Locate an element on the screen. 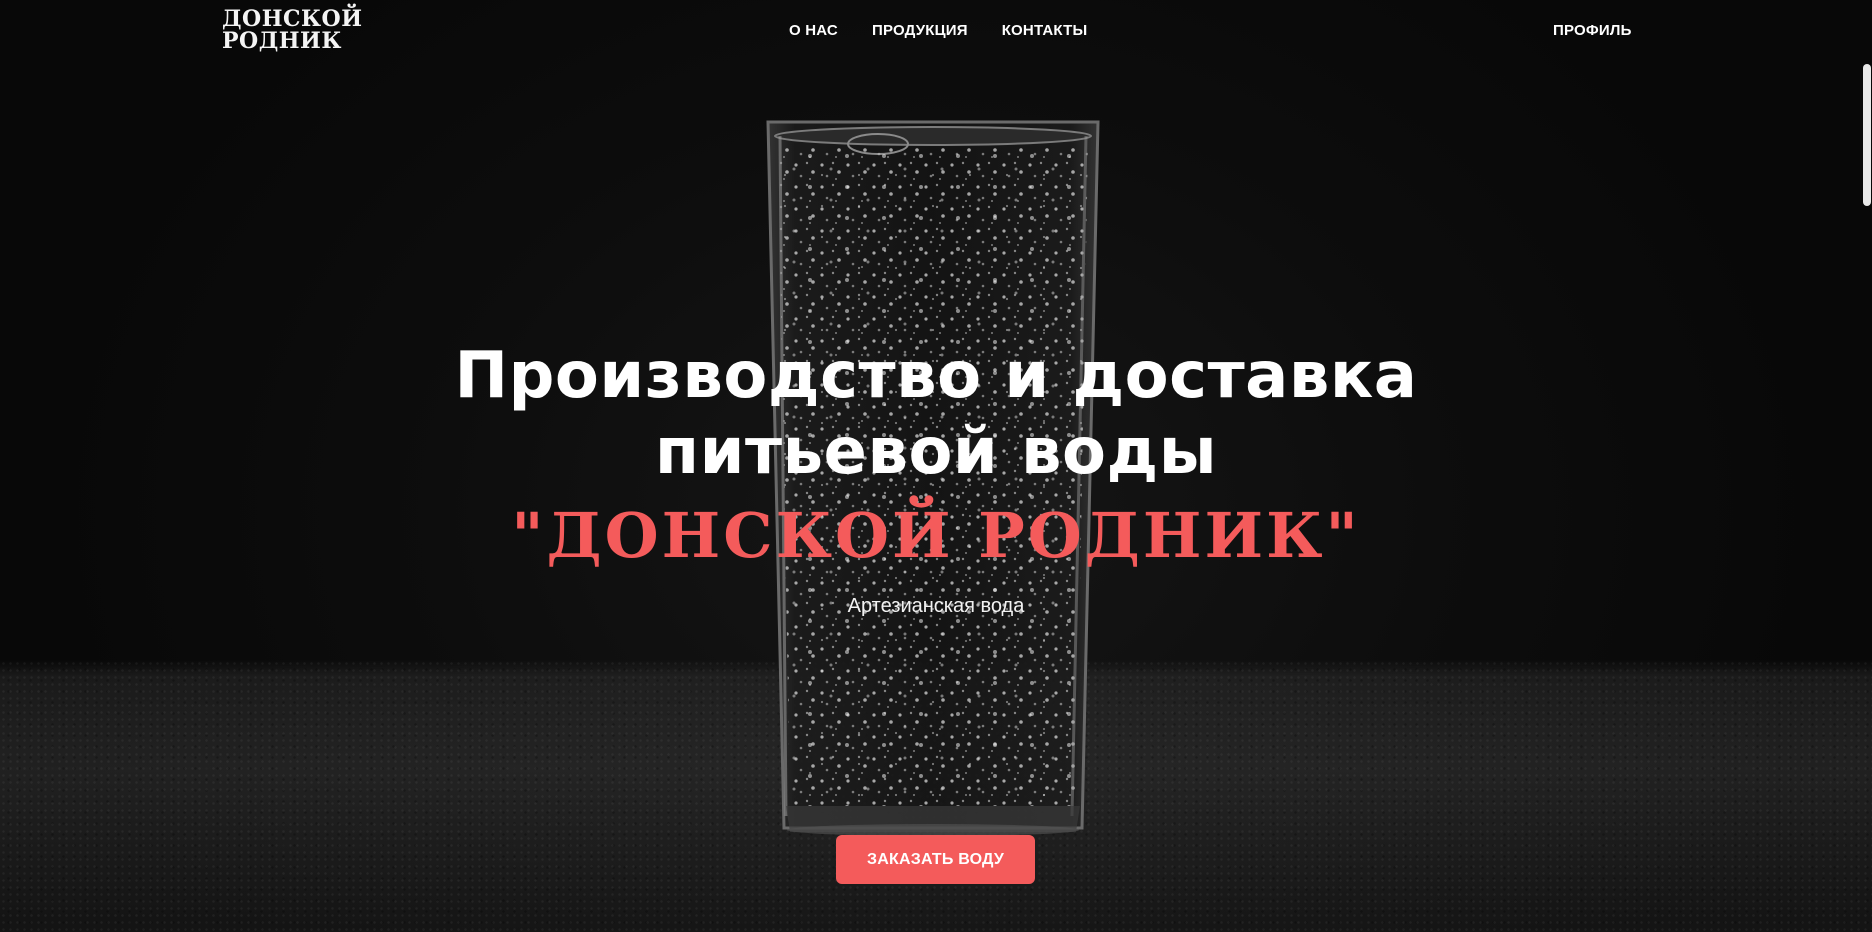  logo-line-1: Донской is located at coordinates (292, 19).